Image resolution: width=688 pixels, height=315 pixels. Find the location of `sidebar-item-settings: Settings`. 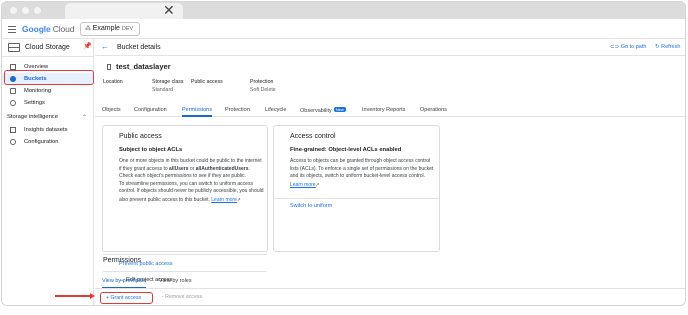

sidebar-item-settings: Settings is located at coordinates (48, 103).